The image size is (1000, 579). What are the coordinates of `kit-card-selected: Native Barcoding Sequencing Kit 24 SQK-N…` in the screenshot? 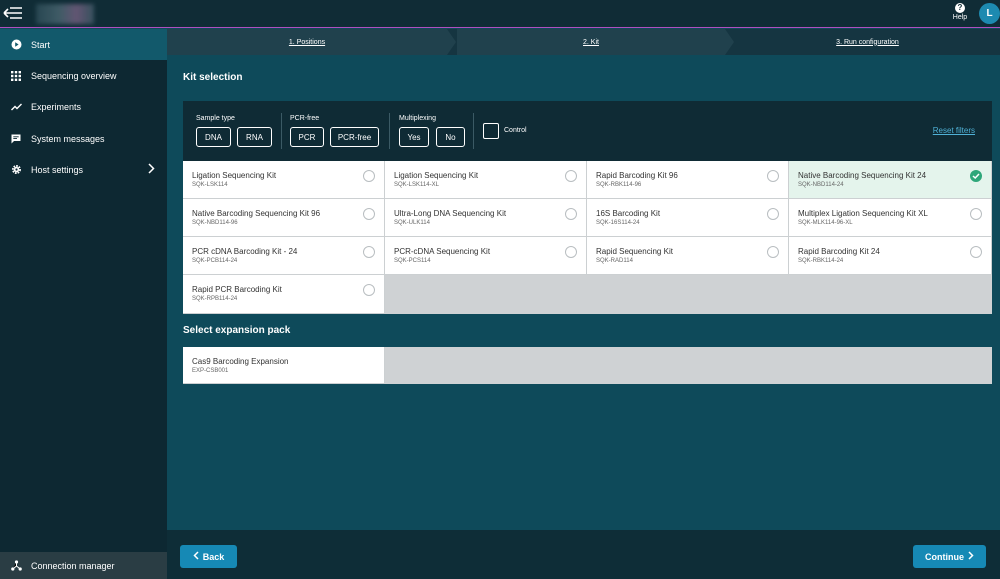 It's located at (890, 180).